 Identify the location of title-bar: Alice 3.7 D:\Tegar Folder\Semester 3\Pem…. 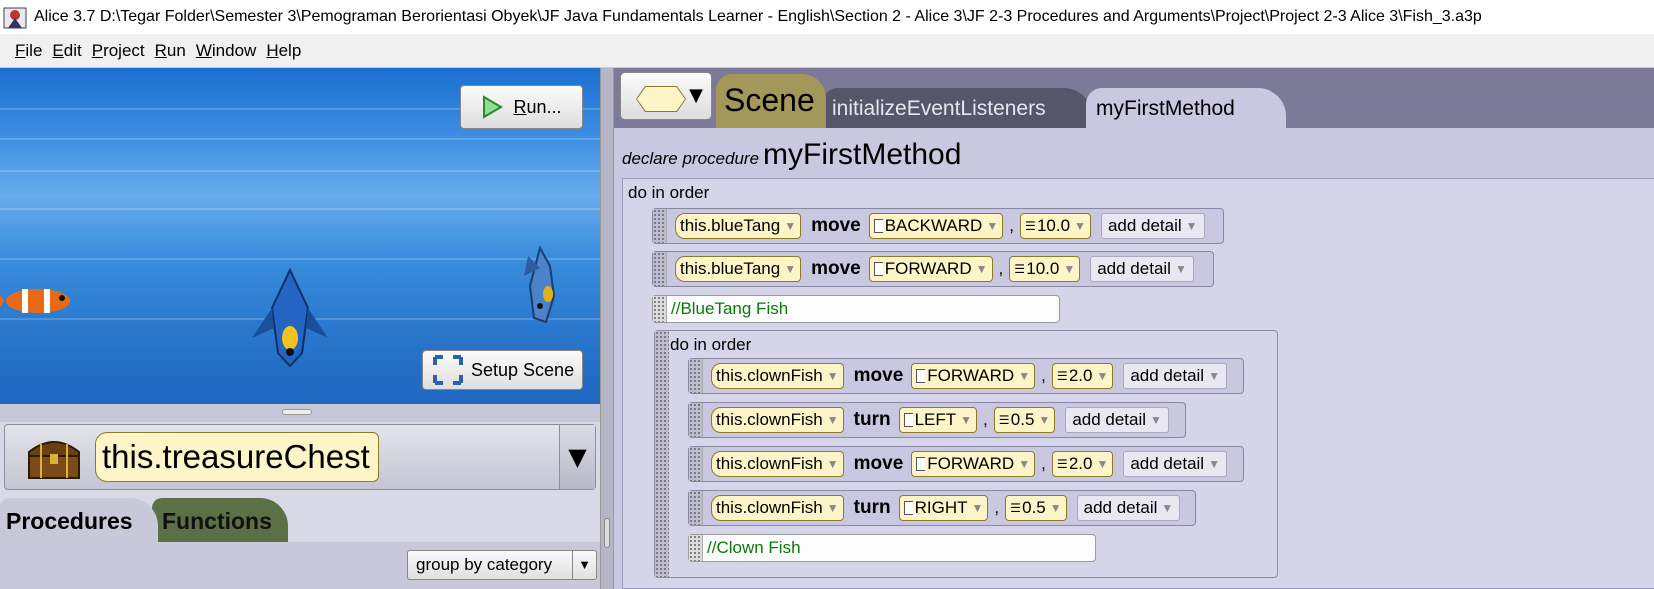
(827, 17).